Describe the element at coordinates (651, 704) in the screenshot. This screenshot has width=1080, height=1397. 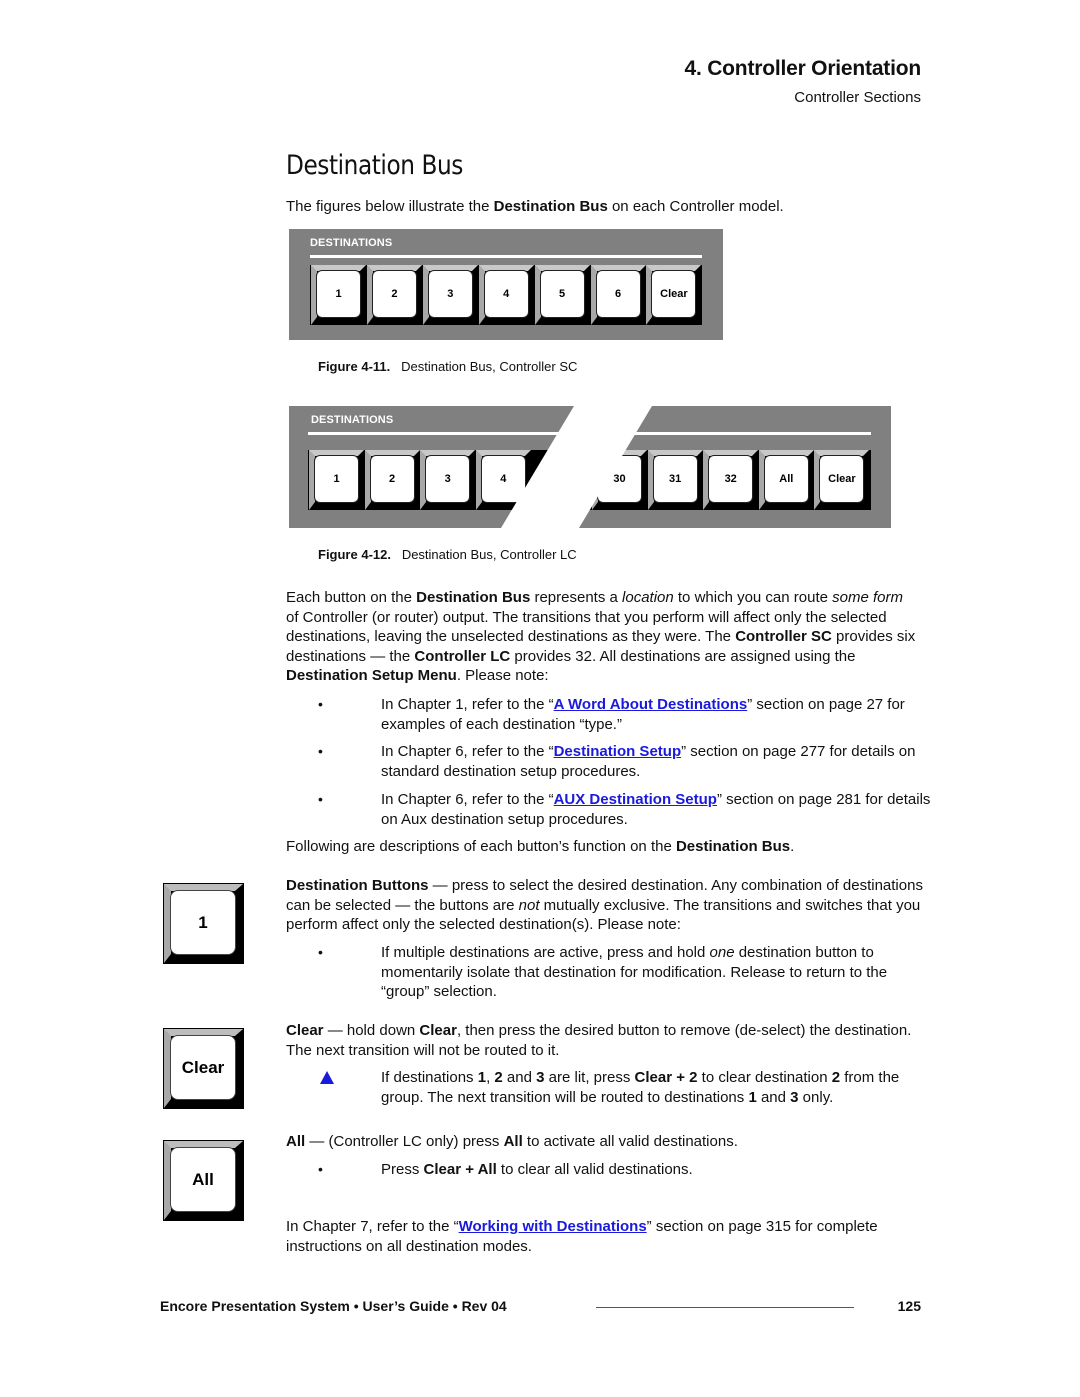
I see `link-a-word-about-destinations: A Word About Destinations` at that location.